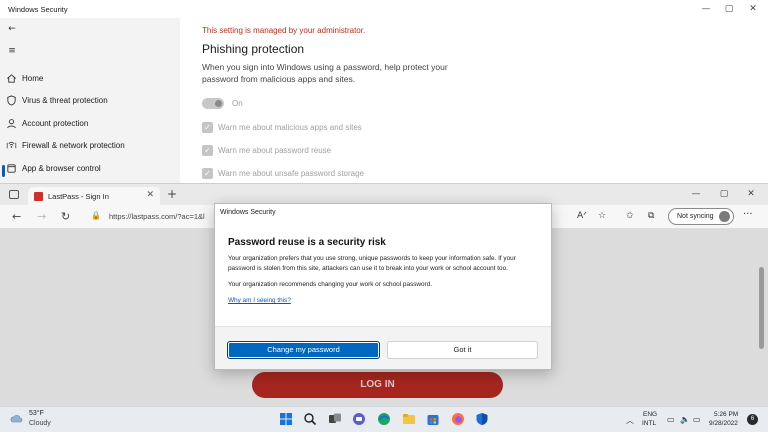 The height and width of the screenshot is (432, 768). What do you see at coordinates (761, 308) in the screenshot?
I see `scrollbar-thumb` at bounding box center [761, 308].